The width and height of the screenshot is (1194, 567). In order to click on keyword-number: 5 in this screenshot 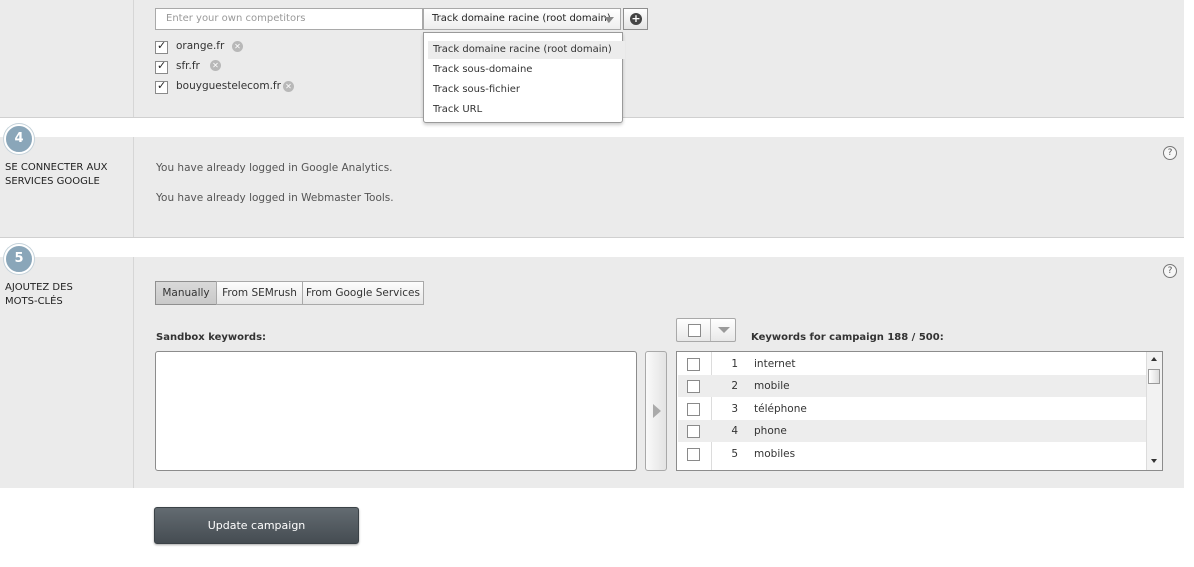, I will do `click(734, 454)`.